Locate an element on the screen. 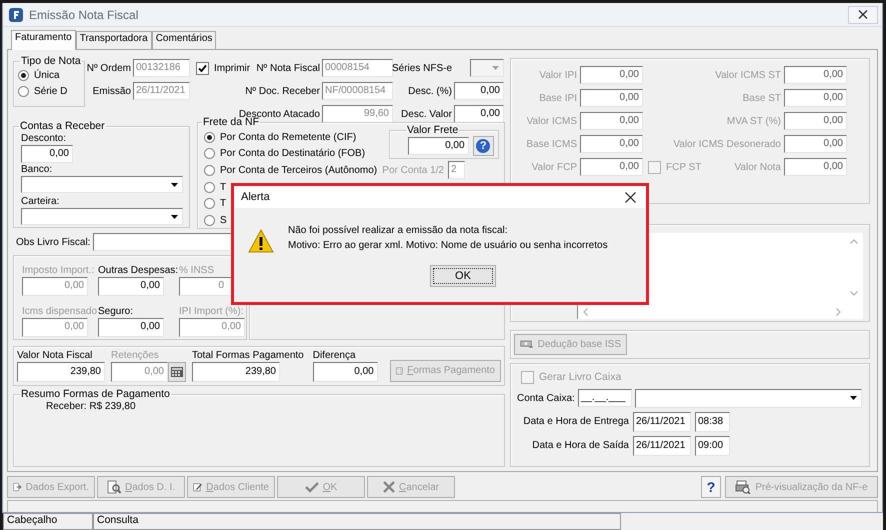 This screenshot has height=530, width=886. field-label: Retenções is located at coordinates (135, 355).